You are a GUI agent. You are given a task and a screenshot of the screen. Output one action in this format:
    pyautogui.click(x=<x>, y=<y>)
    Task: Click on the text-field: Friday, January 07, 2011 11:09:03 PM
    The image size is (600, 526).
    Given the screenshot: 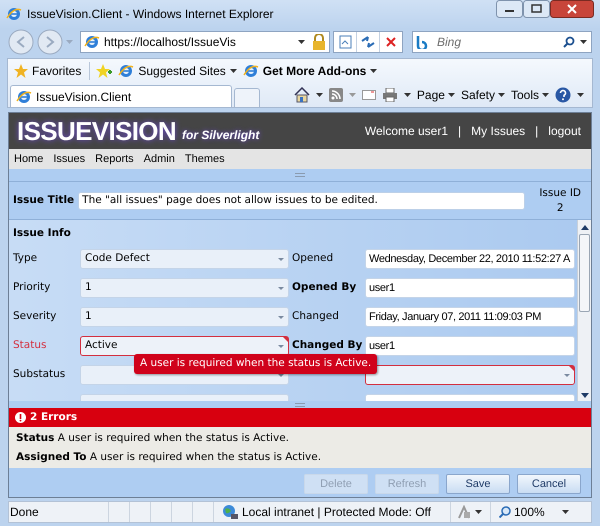 What is the action you would take?
    pyautogui.click(x=470, y=317)
    